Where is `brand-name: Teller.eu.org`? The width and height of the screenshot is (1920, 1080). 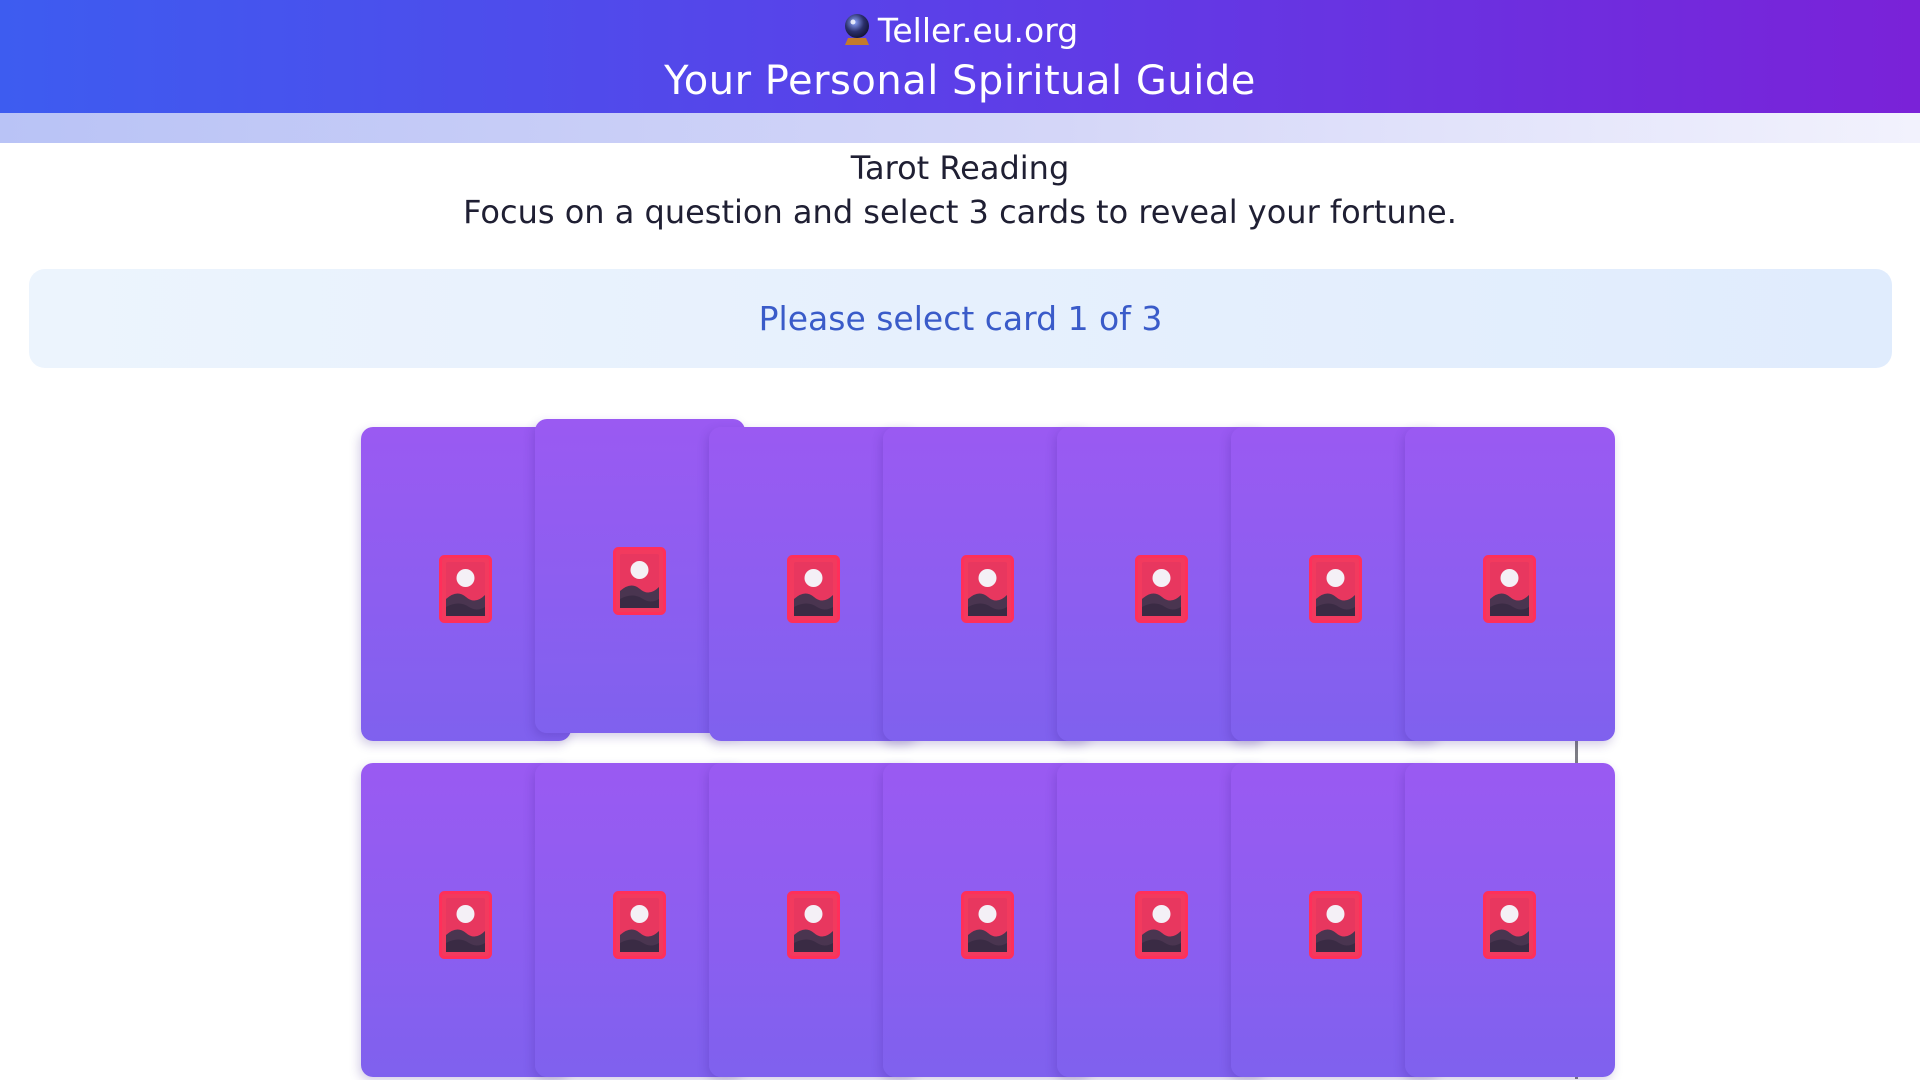 brand-name: Teller.eu.org is located at coordinates (978, 30).